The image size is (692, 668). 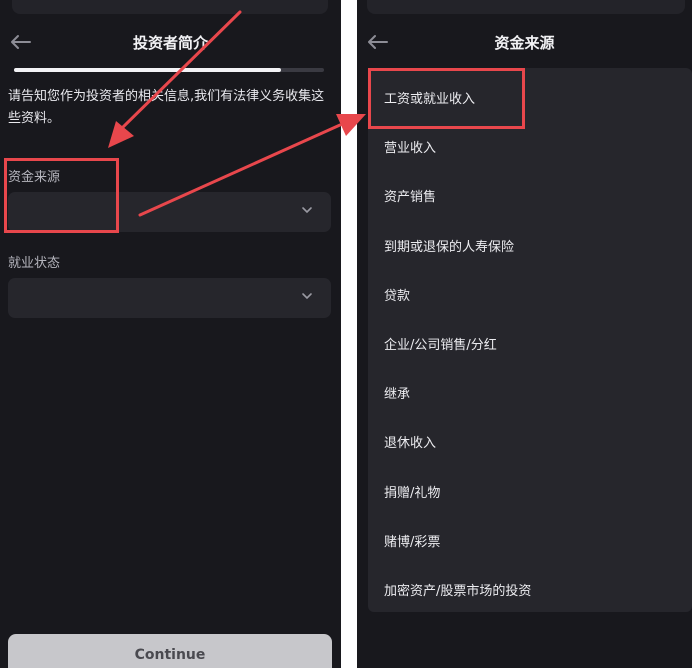 I want to click on fund-source-option: 营业收入, so click(x=410, y=146).